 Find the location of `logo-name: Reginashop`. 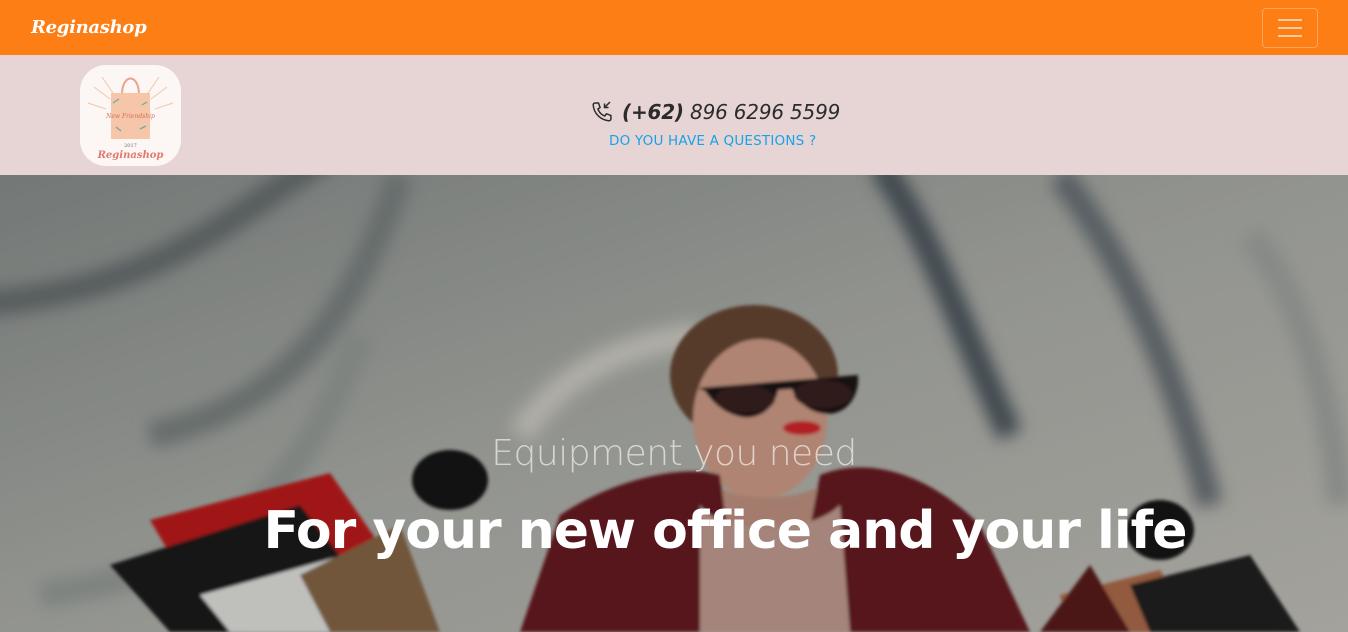

logo-name: Reginashop is located at coordinates (130, 155).